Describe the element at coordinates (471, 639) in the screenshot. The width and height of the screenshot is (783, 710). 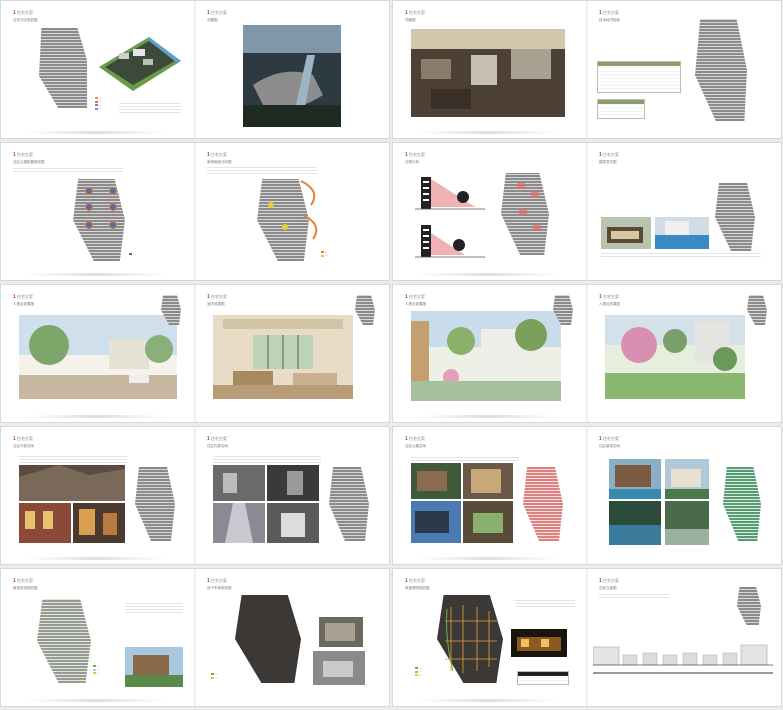
I see `lighting-overlay` at that location.